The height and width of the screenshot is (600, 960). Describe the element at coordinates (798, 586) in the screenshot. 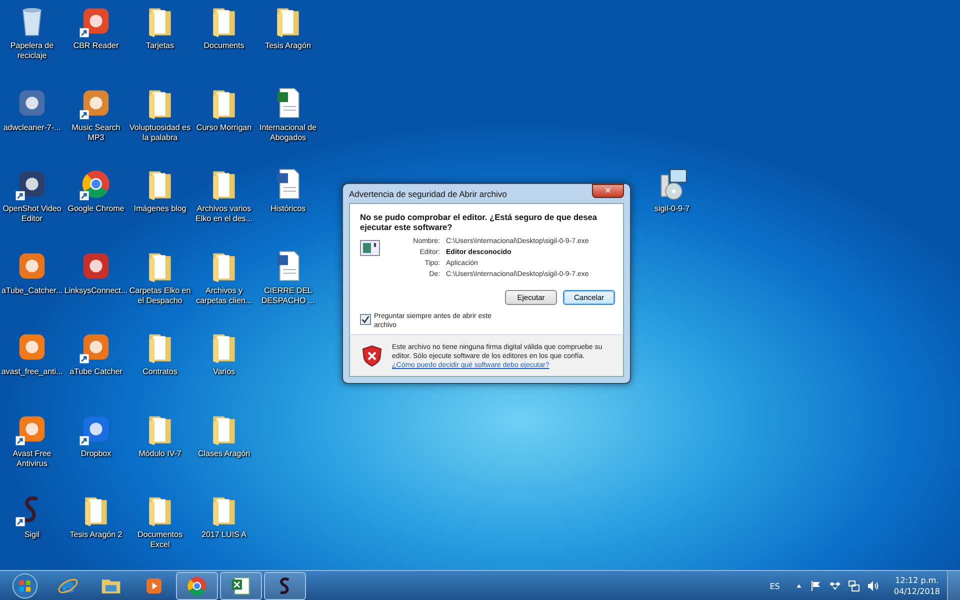

I see `show-hidden-icons-icon` at that location.